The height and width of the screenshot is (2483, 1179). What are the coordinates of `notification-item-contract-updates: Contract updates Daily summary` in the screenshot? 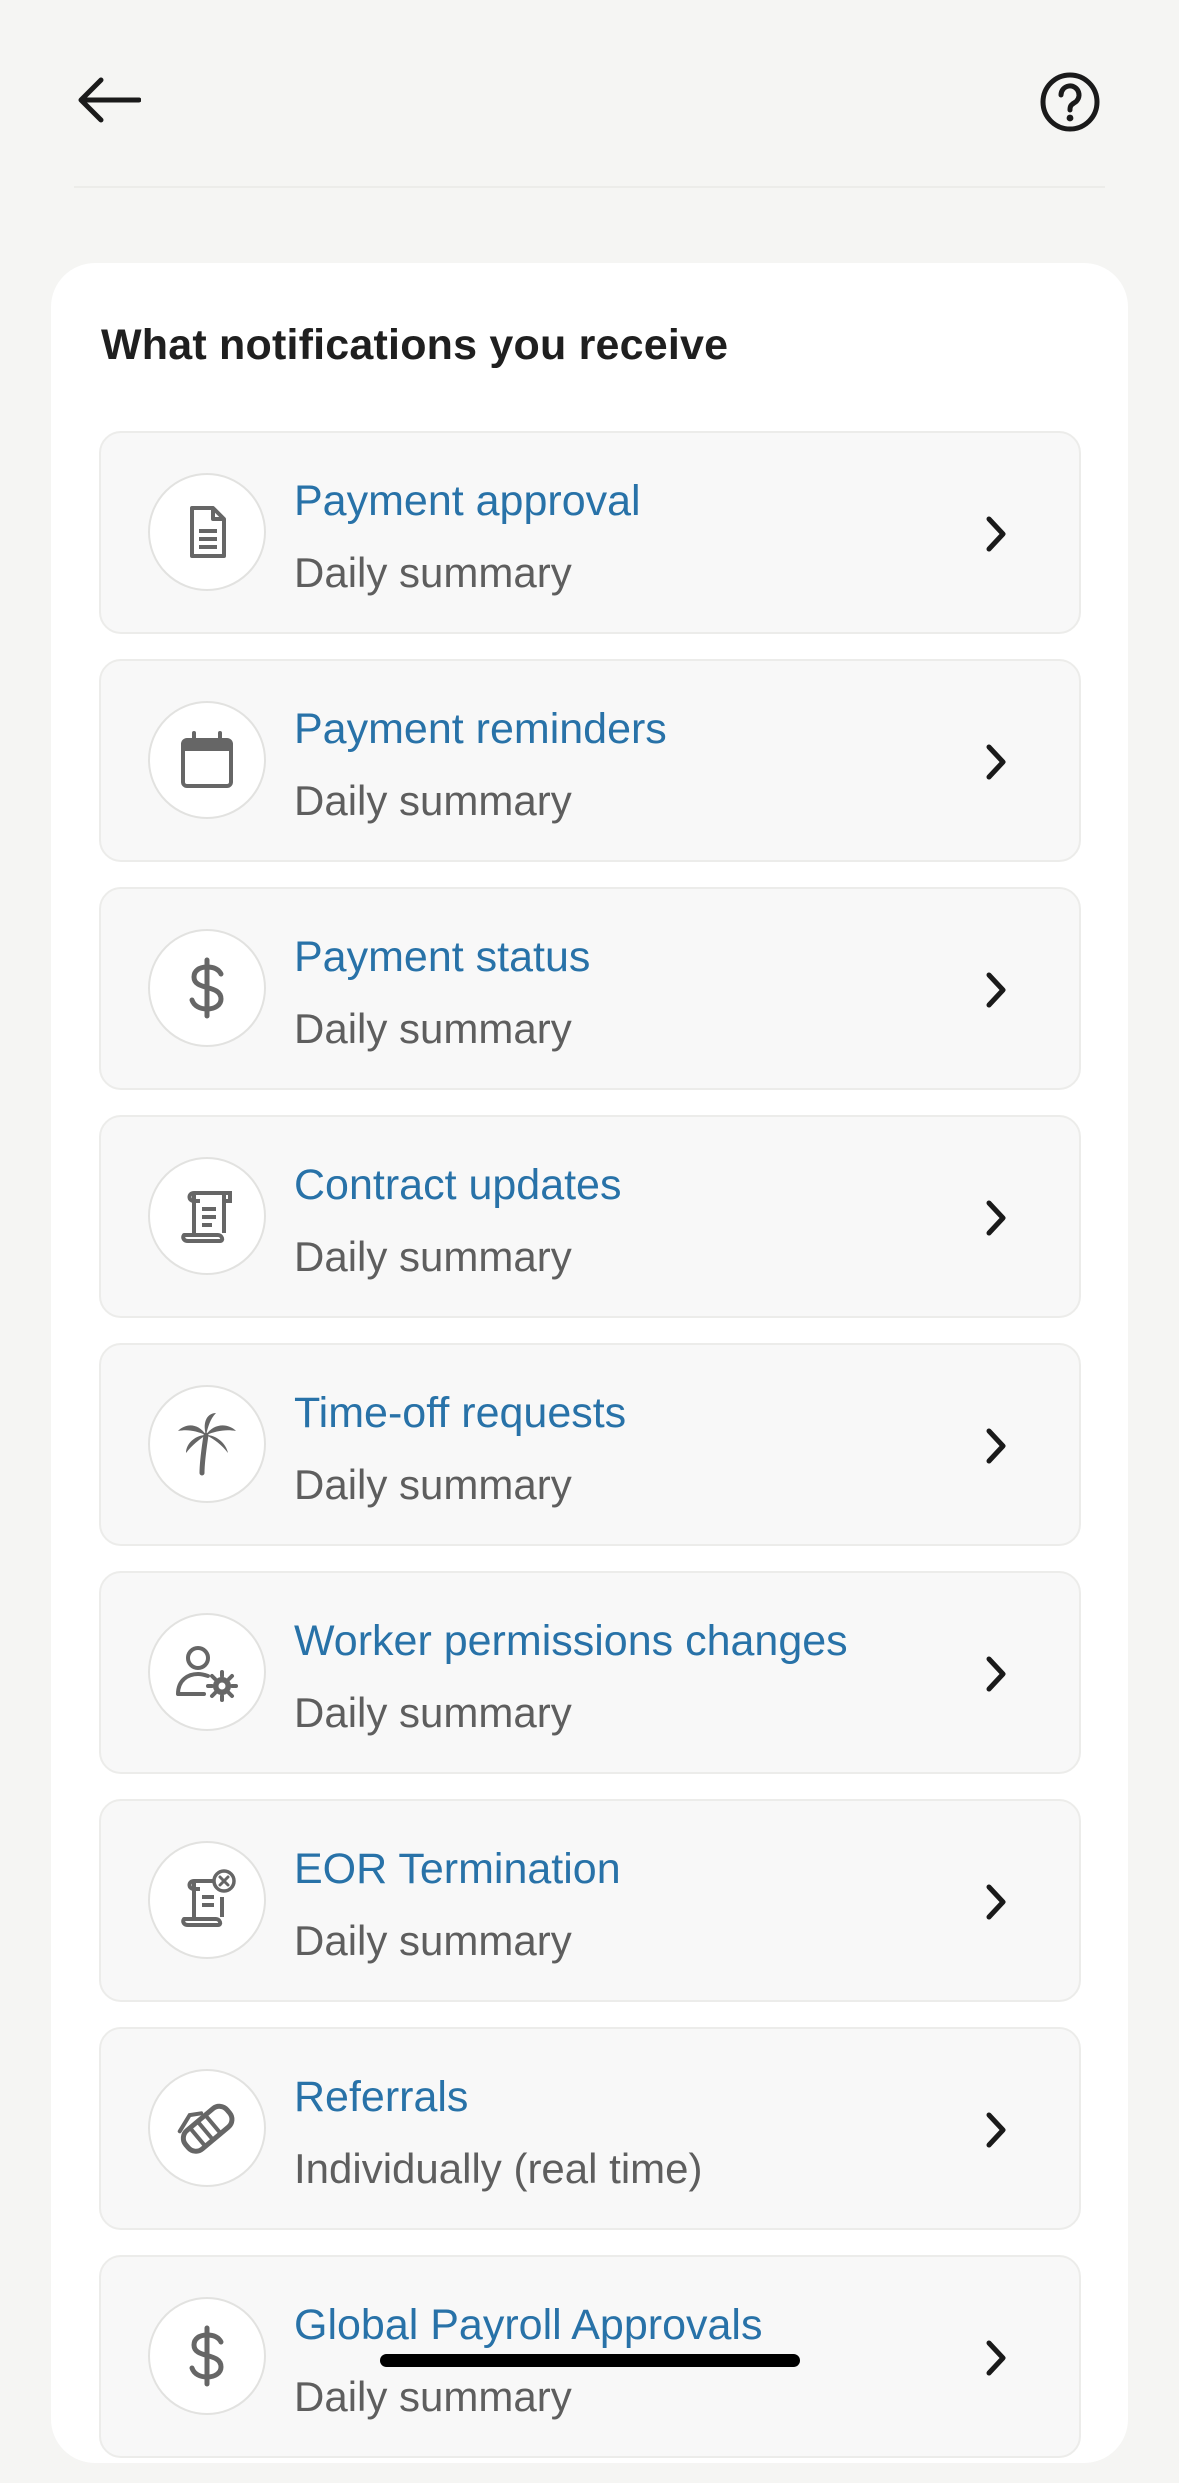 It's located at (590, 1216).